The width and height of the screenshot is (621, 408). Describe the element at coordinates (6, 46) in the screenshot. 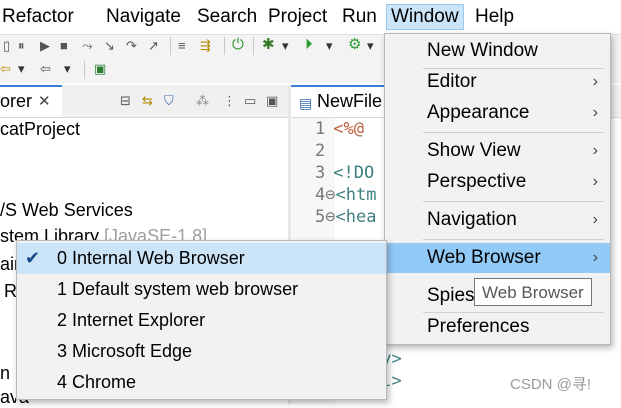

I see `terminate-icon: ▯` at that location.